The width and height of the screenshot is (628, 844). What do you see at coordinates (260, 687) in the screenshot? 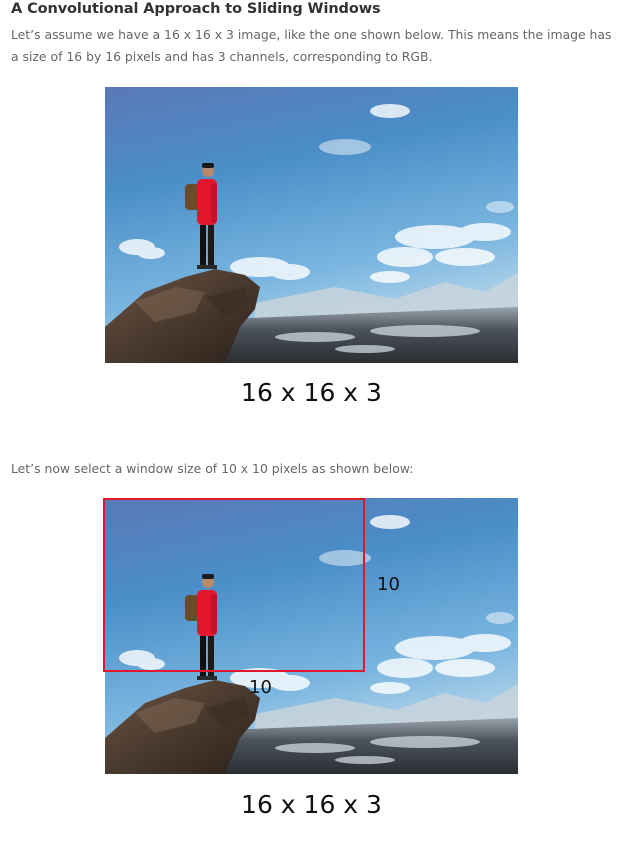
I see `window-width-label: 10` at bounding box center [260, 687].